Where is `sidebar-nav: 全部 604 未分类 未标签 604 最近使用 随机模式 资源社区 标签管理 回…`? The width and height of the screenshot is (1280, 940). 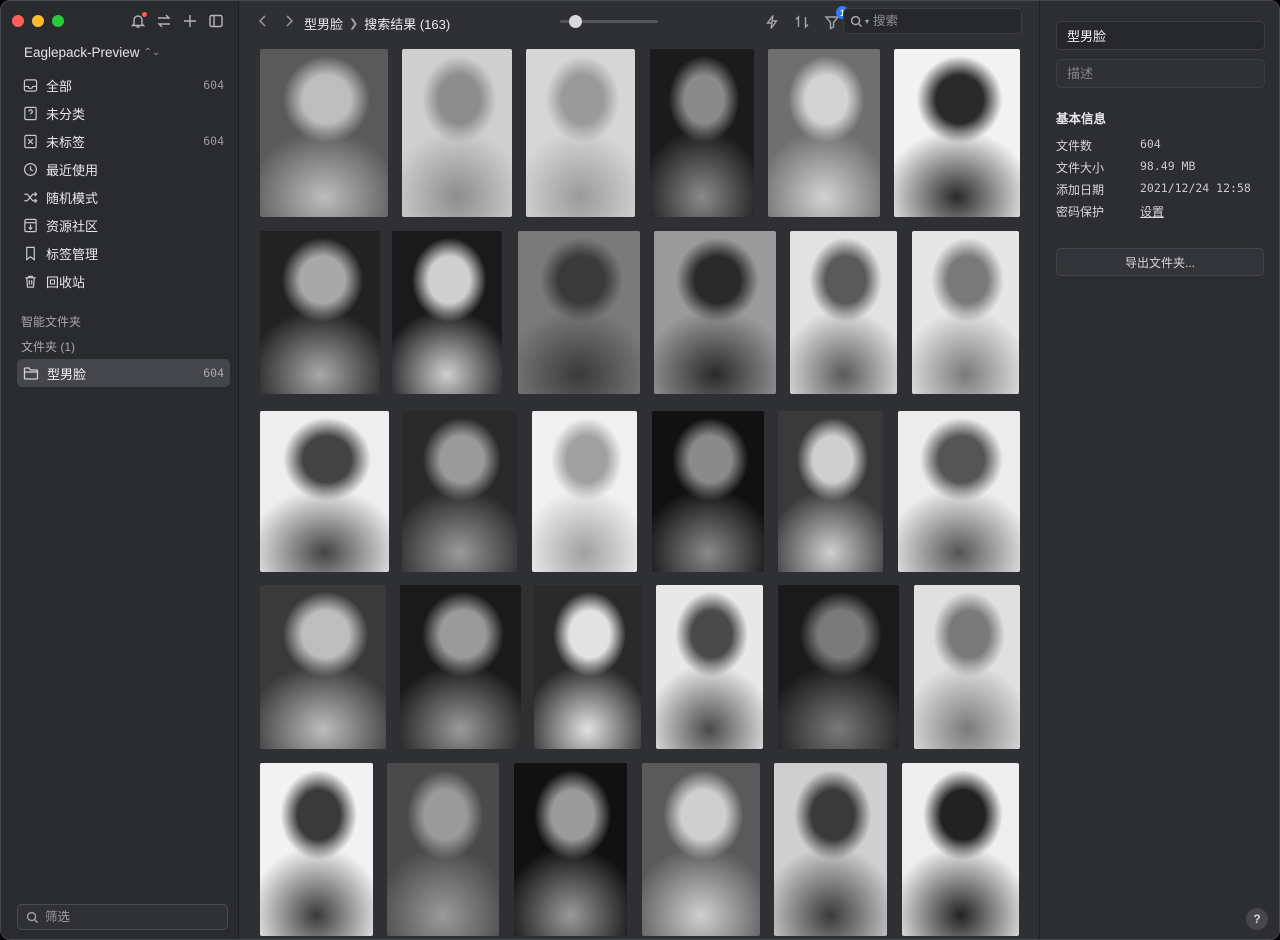
sidebar-nav: 全部 604 未分类 未标签 604 最近使用 随机模式 资源社区 标签管理 回… is located at coordinates (123, 183).